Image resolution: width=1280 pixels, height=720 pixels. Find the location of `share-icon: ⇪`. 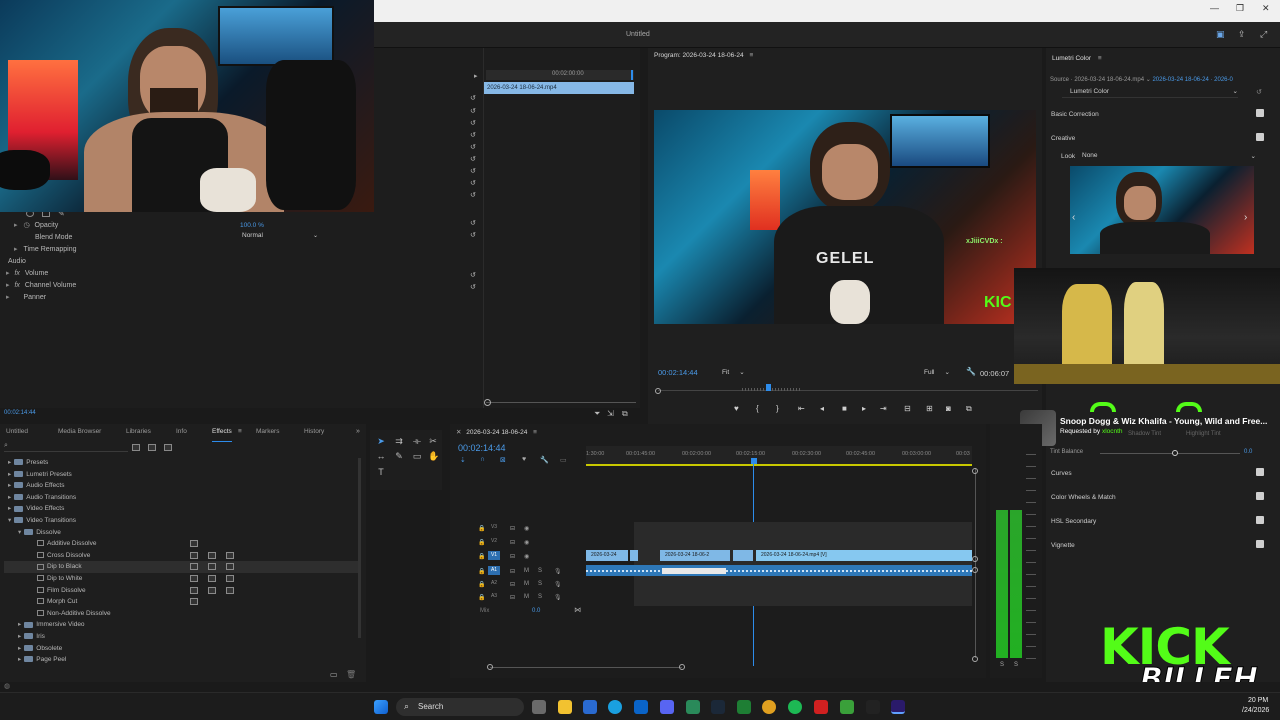

share-icon: ⇪ is located at coordinates (1242, 34).